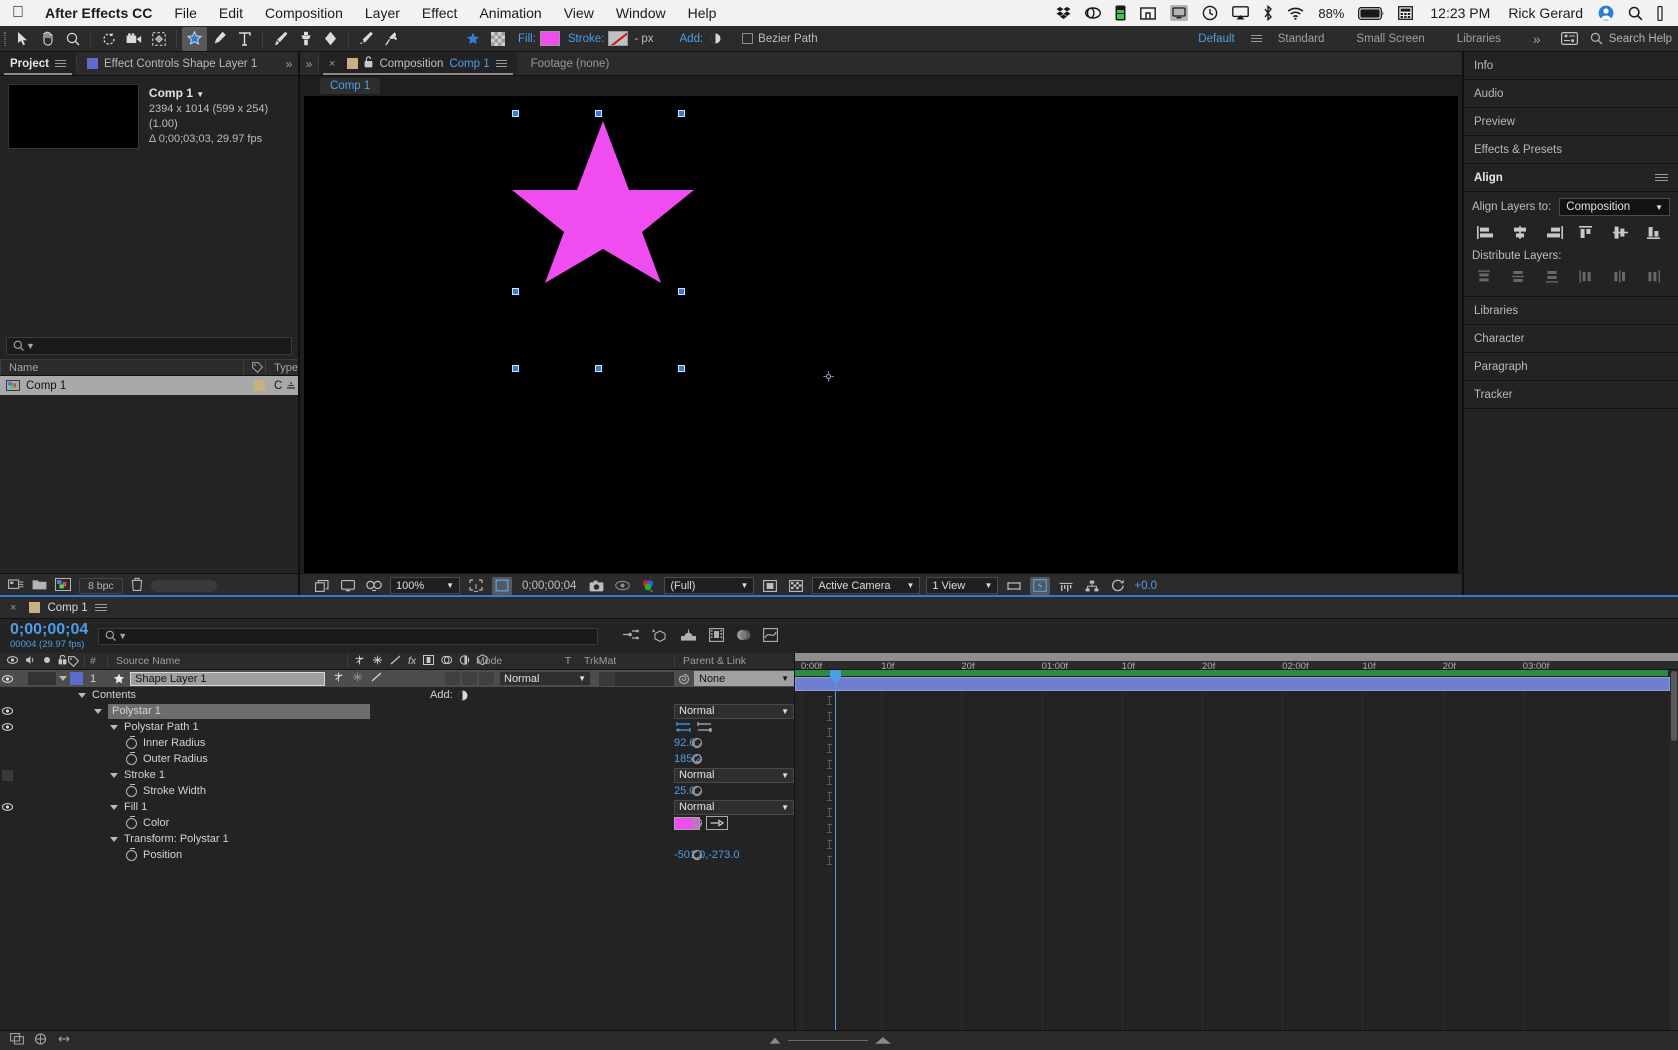 The width and height of the screenshot is (1678, 1050). I want to click on distribute-horizontal-center-icon, so click(1622, 276).